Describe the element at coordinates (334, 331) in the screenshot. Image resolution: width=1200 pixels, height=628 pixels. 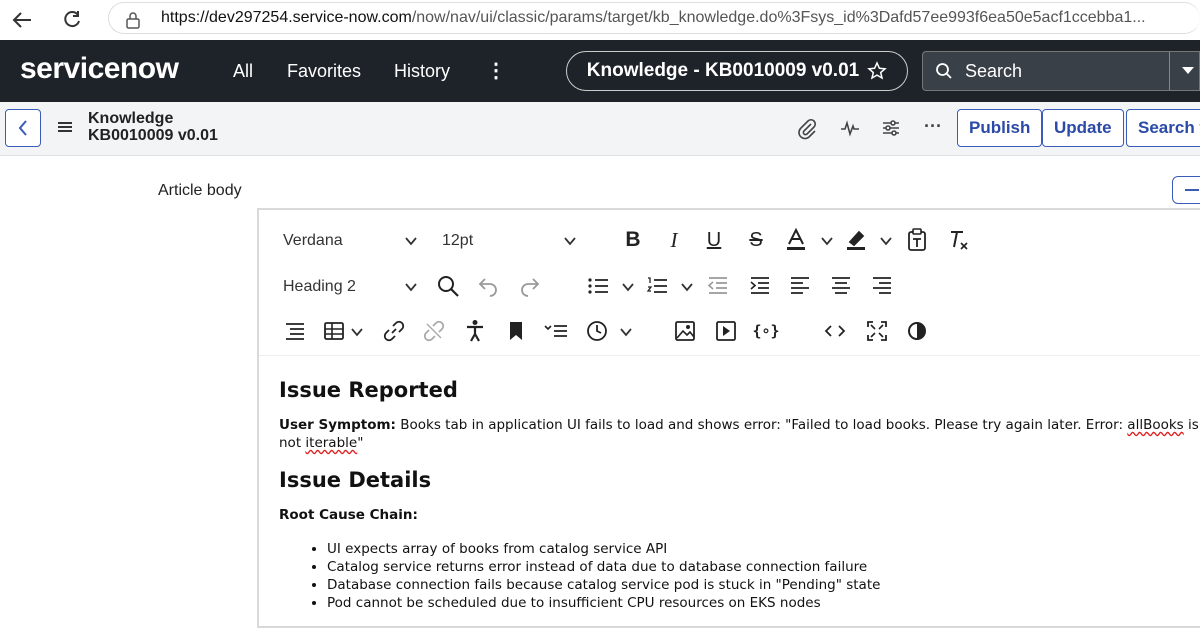
I see `table-icon` at that location.